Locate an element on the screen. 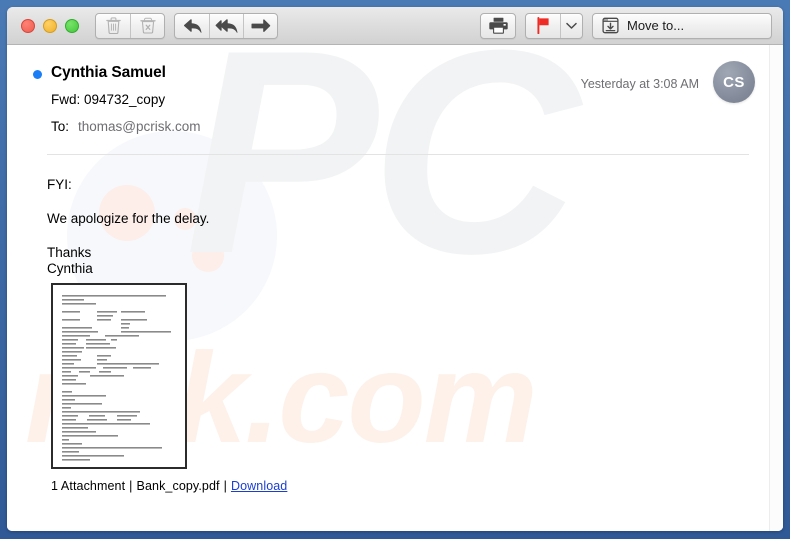  trash-icon is located at coordinates (113, 25).